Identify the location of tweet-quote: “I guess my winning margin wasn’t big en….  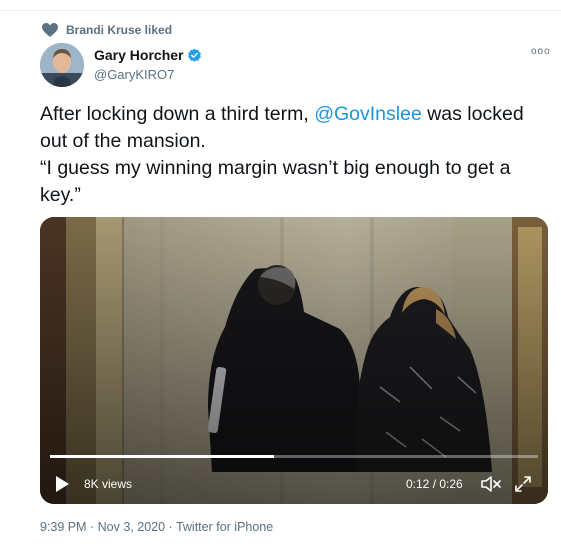
(275, 181).